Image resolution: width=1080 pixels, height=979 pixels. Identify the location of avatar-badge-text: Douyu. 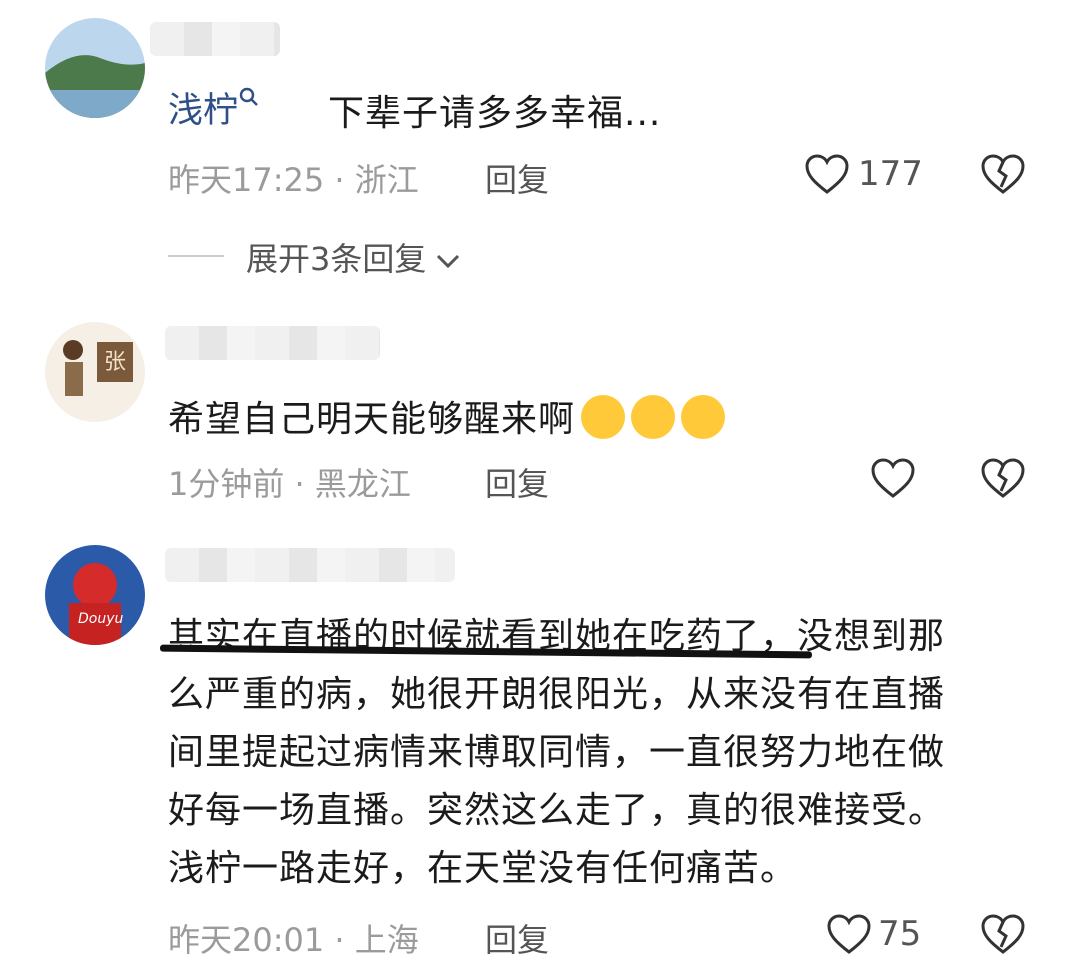
(101, 619).